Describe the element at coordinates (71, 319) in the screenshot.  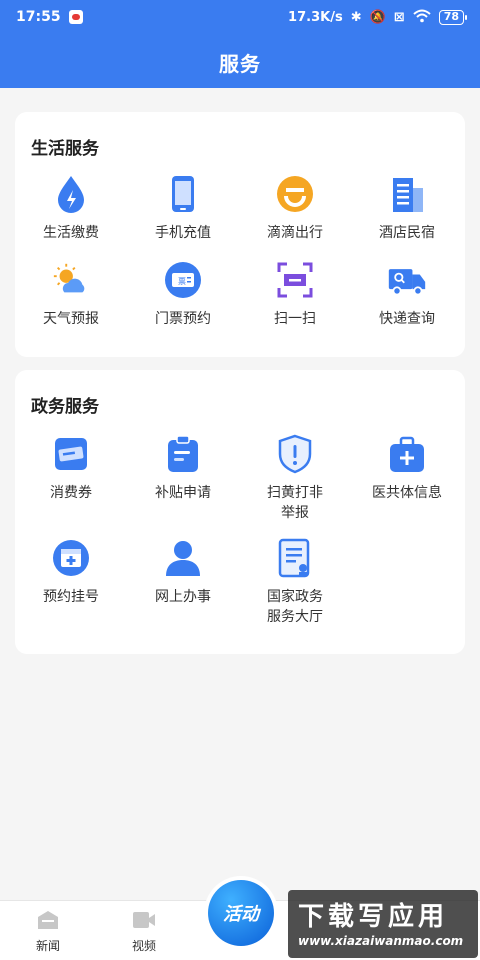
I see `service-label: 天气预报` at that location.